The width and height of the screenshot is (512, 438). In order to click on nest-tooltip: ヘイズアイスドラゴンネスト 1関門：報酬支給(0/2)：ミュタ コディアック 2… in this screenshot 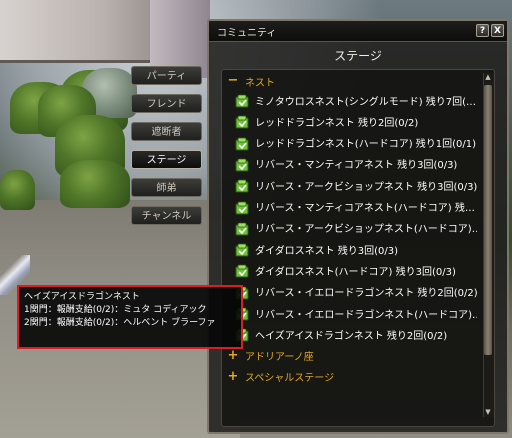, I will do `click(130, 317)`.